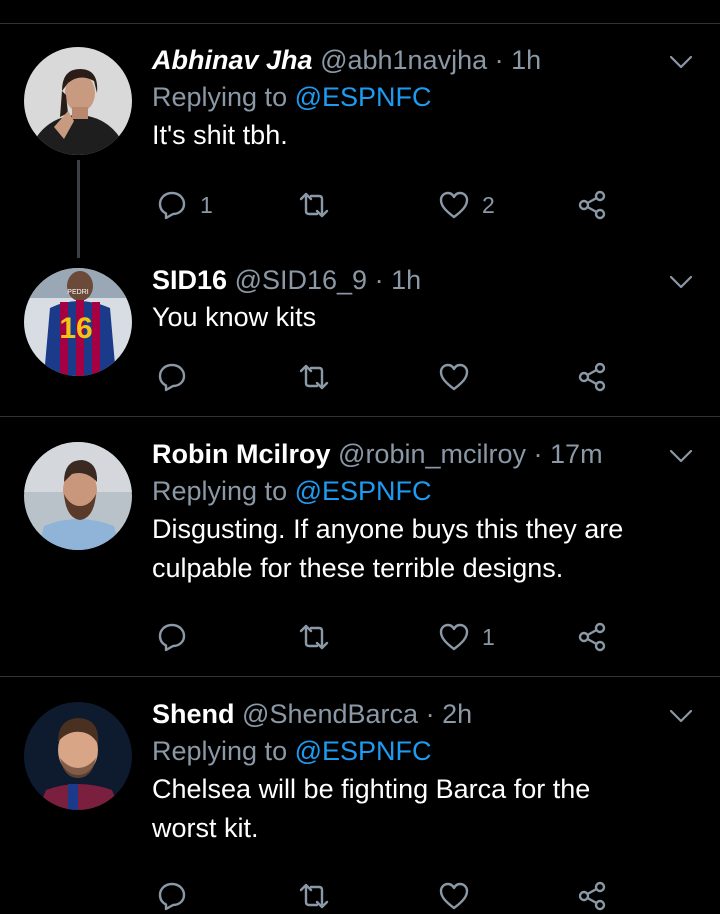  What do you see at coordinates (193, 714) in the screenshot?
I see `display-name: Shend` at bounding box center [193, 714].